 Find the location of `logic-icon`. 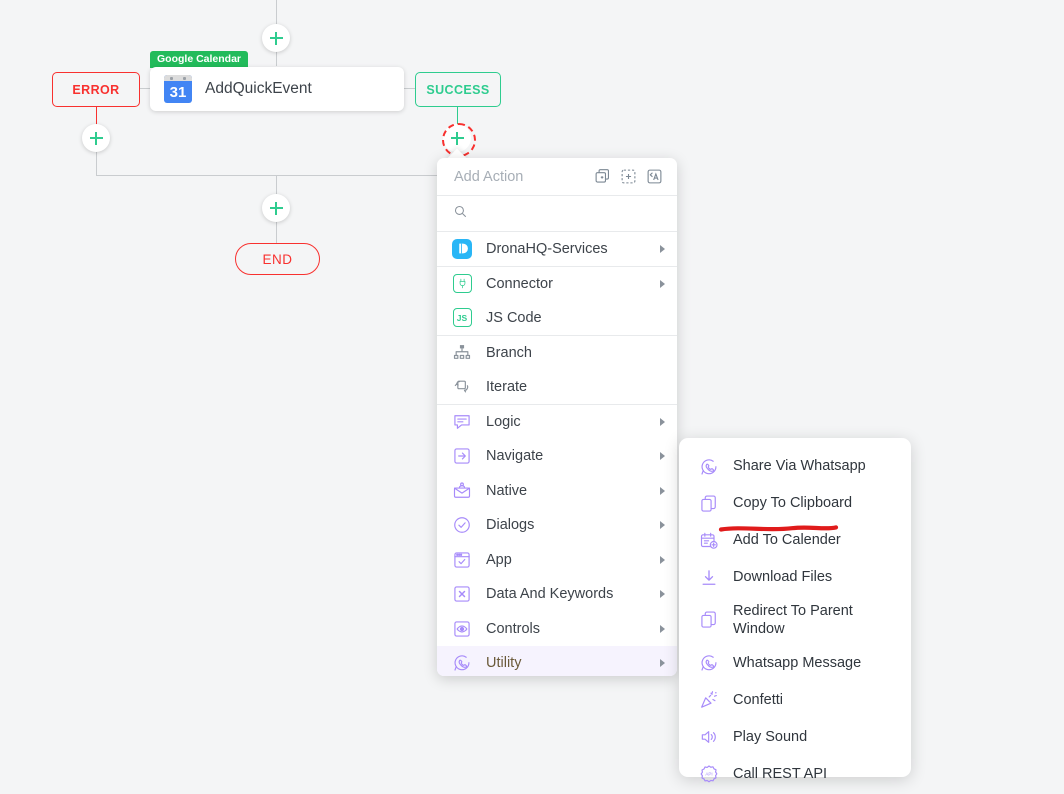

logic-icon is located at coordinates (462, 422).